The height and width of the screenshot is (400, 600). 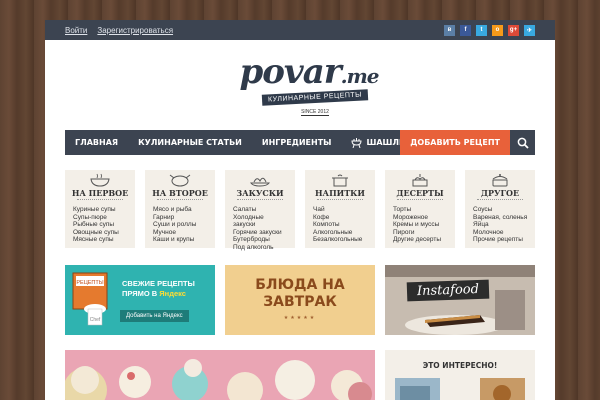 I want to click on category-title: НА ПЕРВОЕ, so click(x=100, y=193).